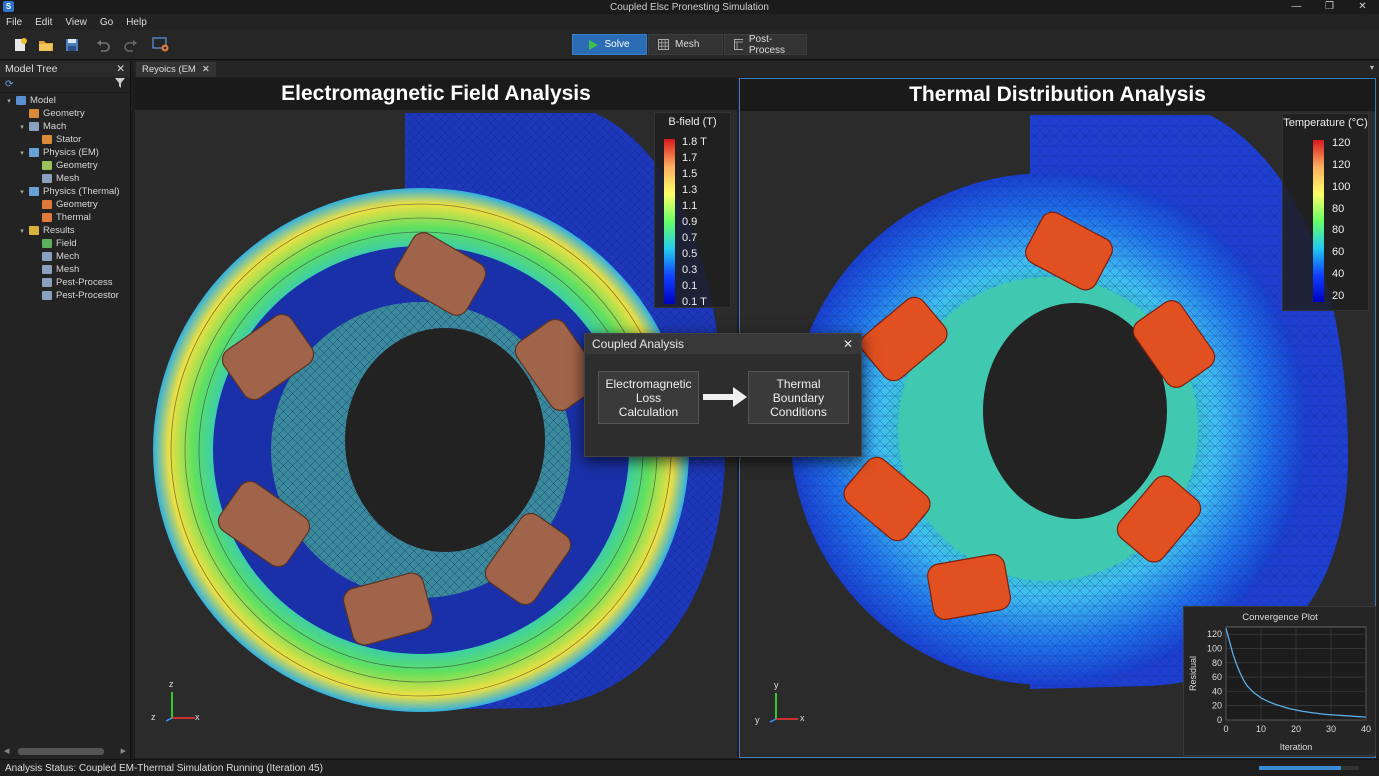 Image resolution: width=1379 pixels, height=776 pixels. I want to click on tree-node: Pest-Process, so click(65, 282).